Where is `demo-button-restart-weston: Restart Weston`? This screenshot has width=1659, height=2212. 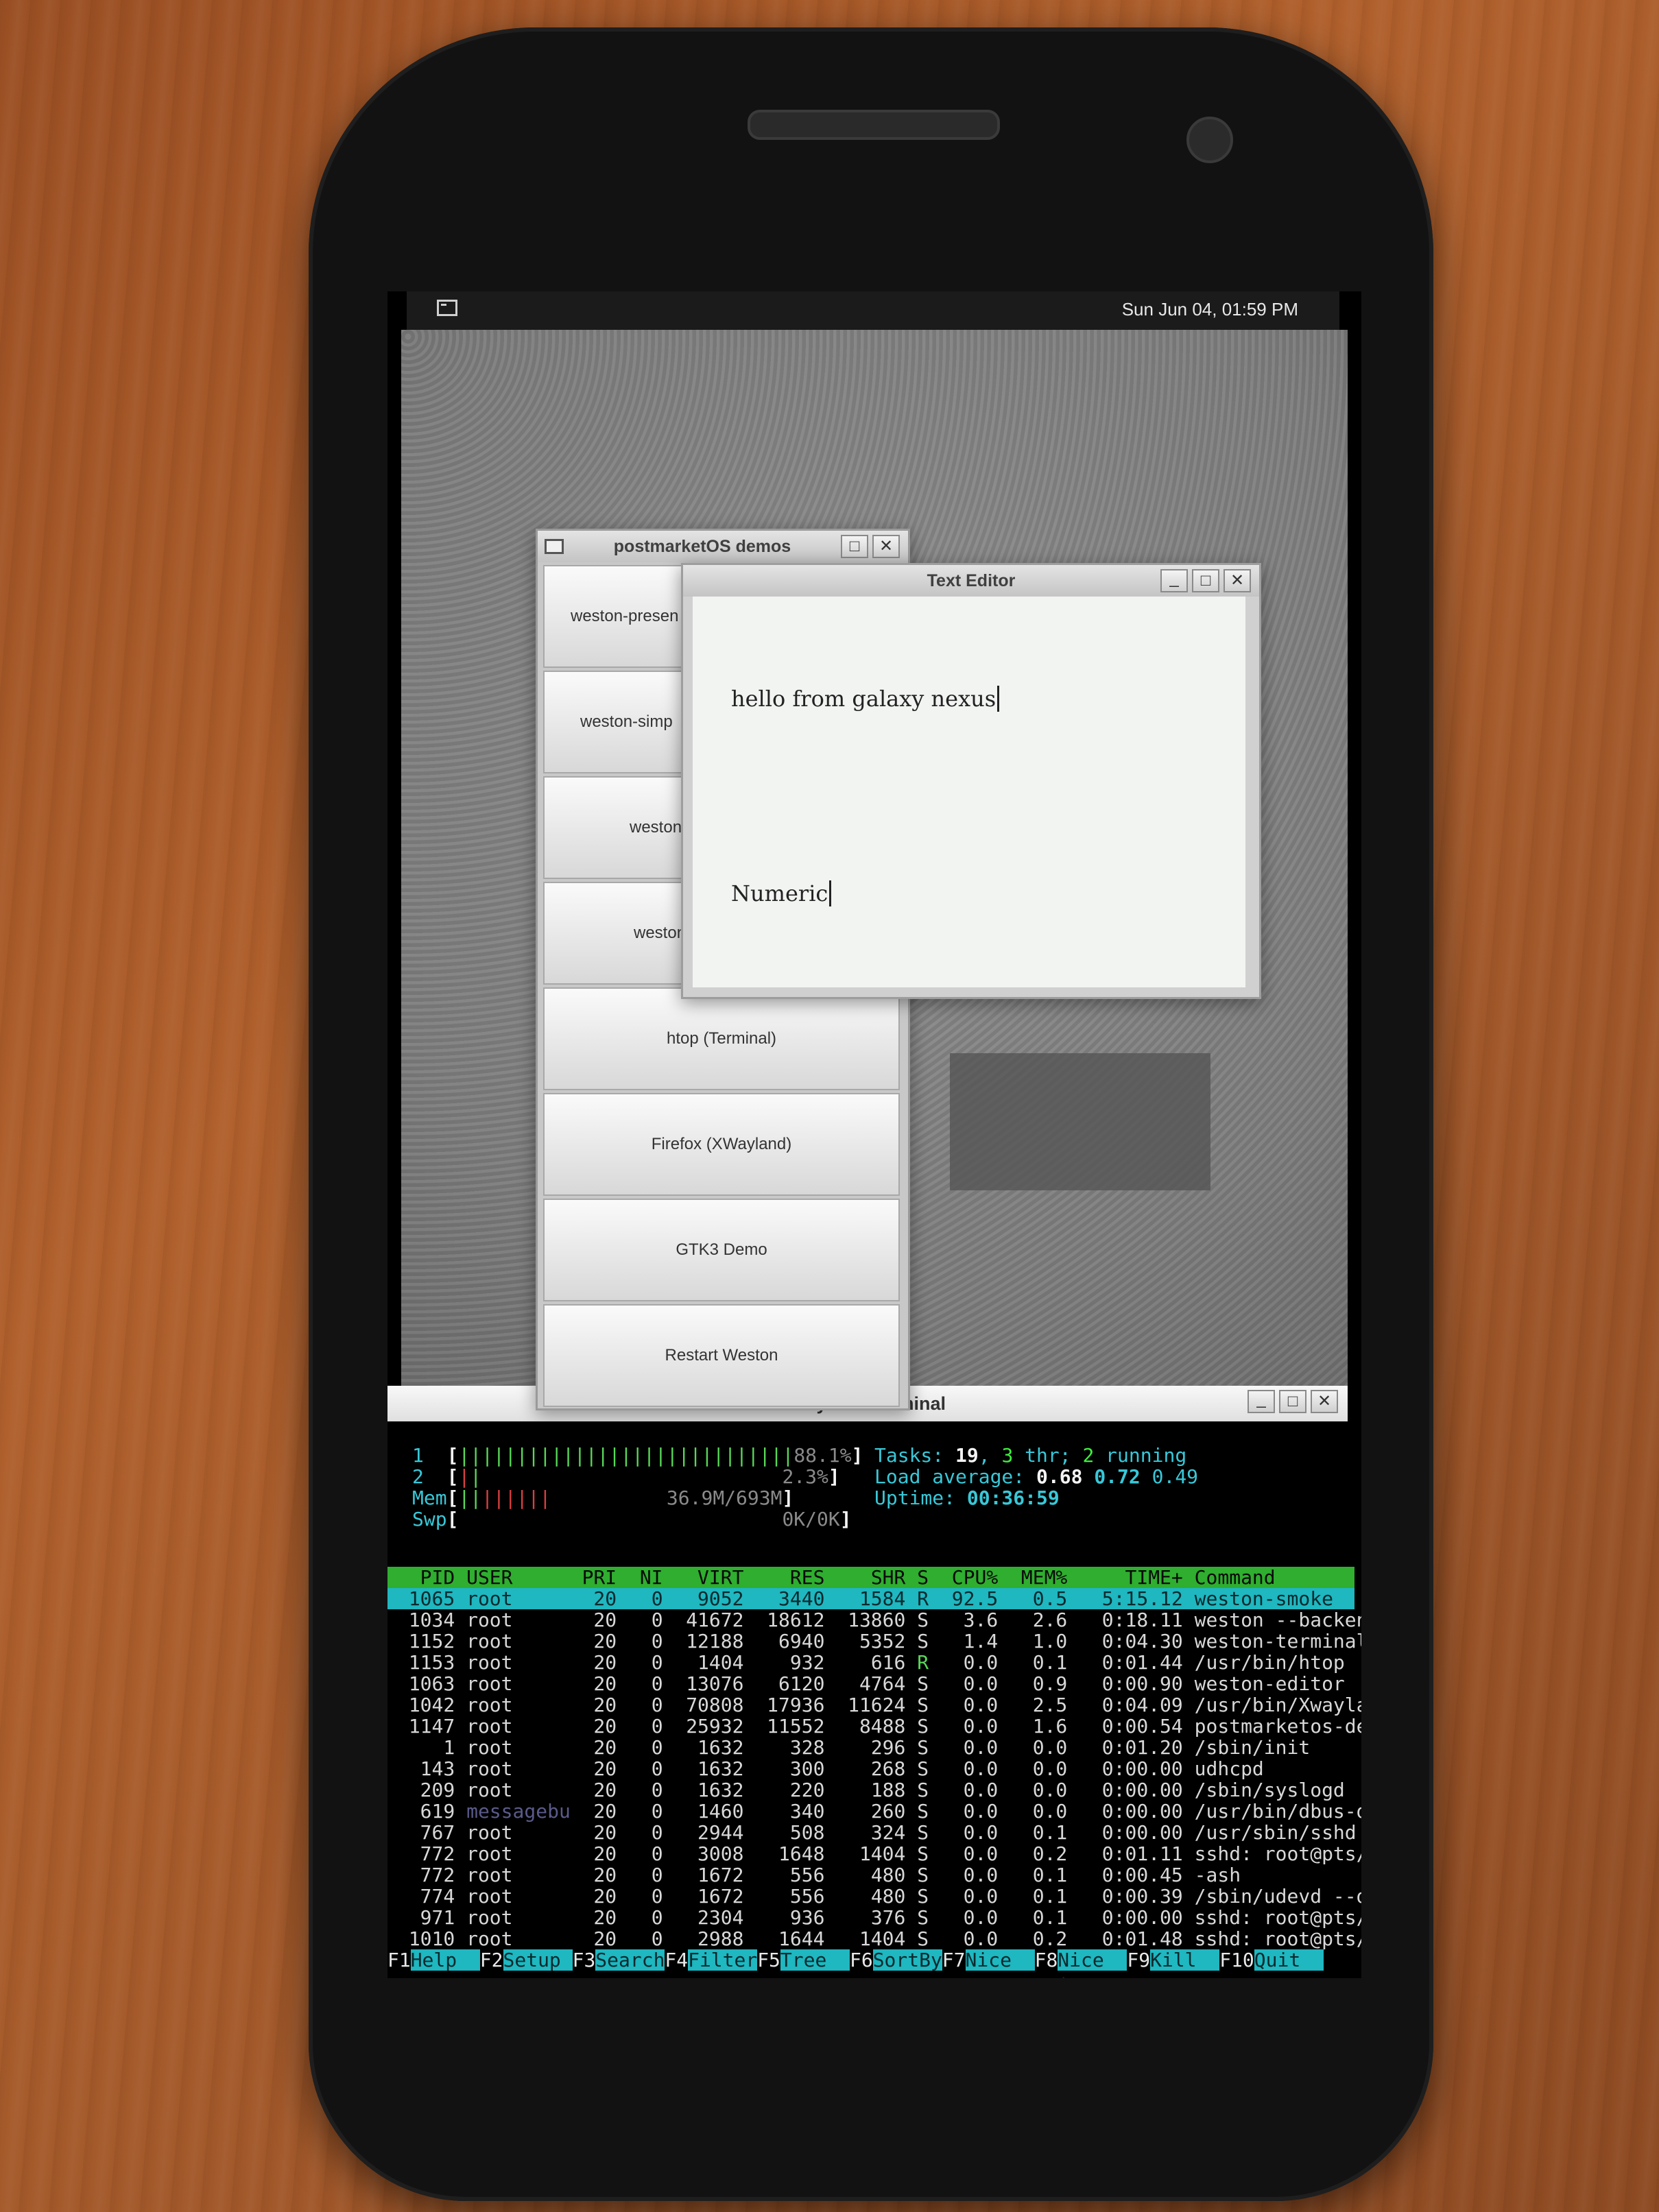 demo-button-restart-weston: Restart Weston is located at coordinates (721, 1355).